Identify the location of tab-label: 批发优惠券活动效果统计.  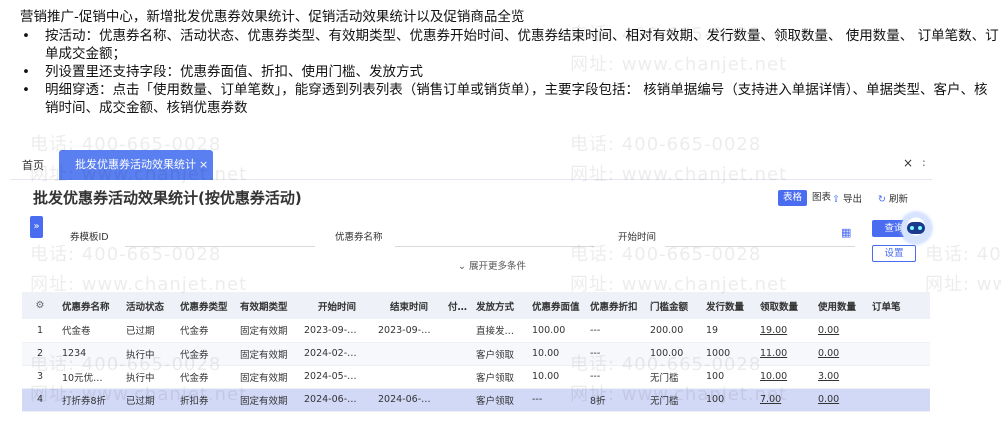
(135, 164).